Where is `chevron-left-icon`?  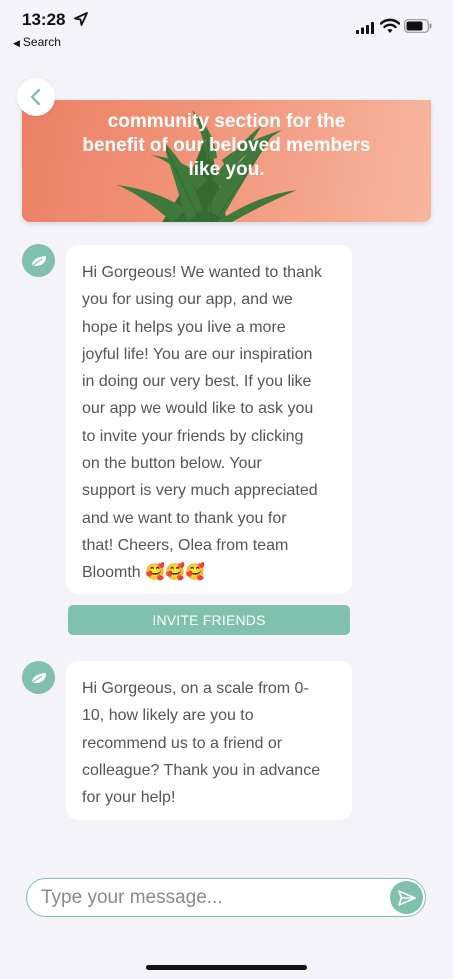 chevron-left-icon is located at coordinates (35, 97).